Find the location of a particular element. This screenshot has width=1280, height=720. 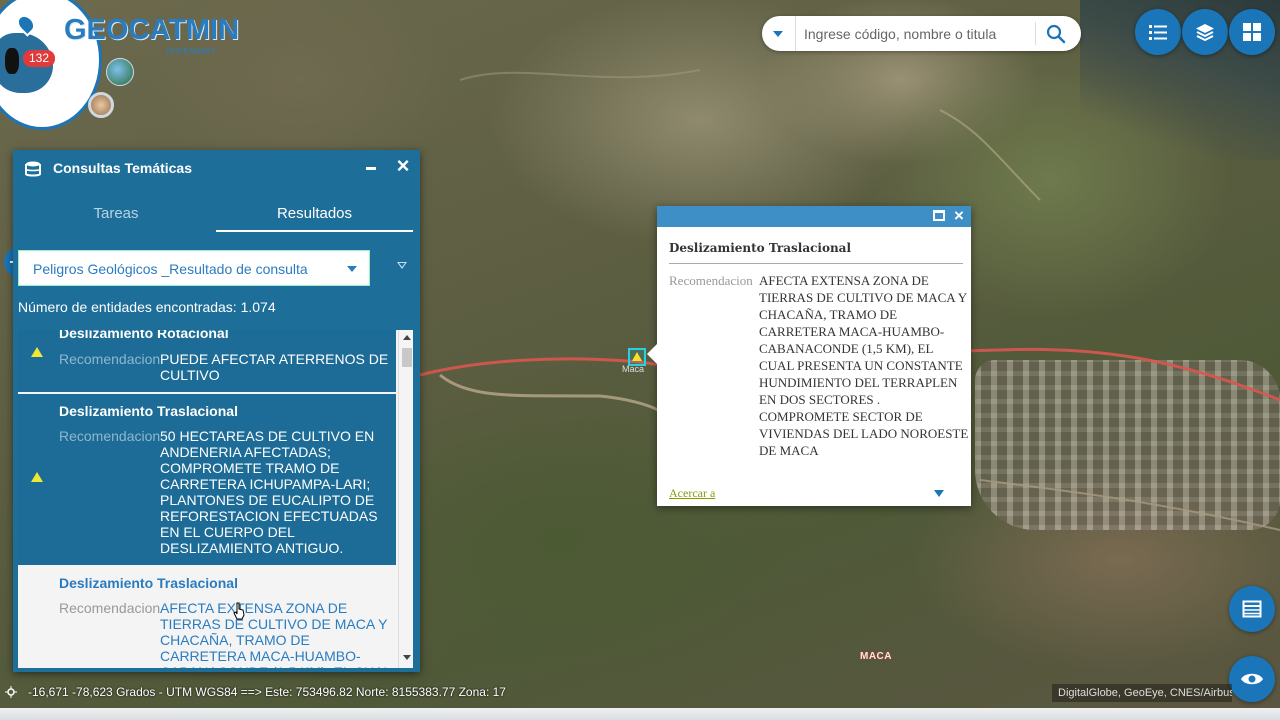

result-title: Deslizamiento Rotacional is located at coordinates (144, 335).